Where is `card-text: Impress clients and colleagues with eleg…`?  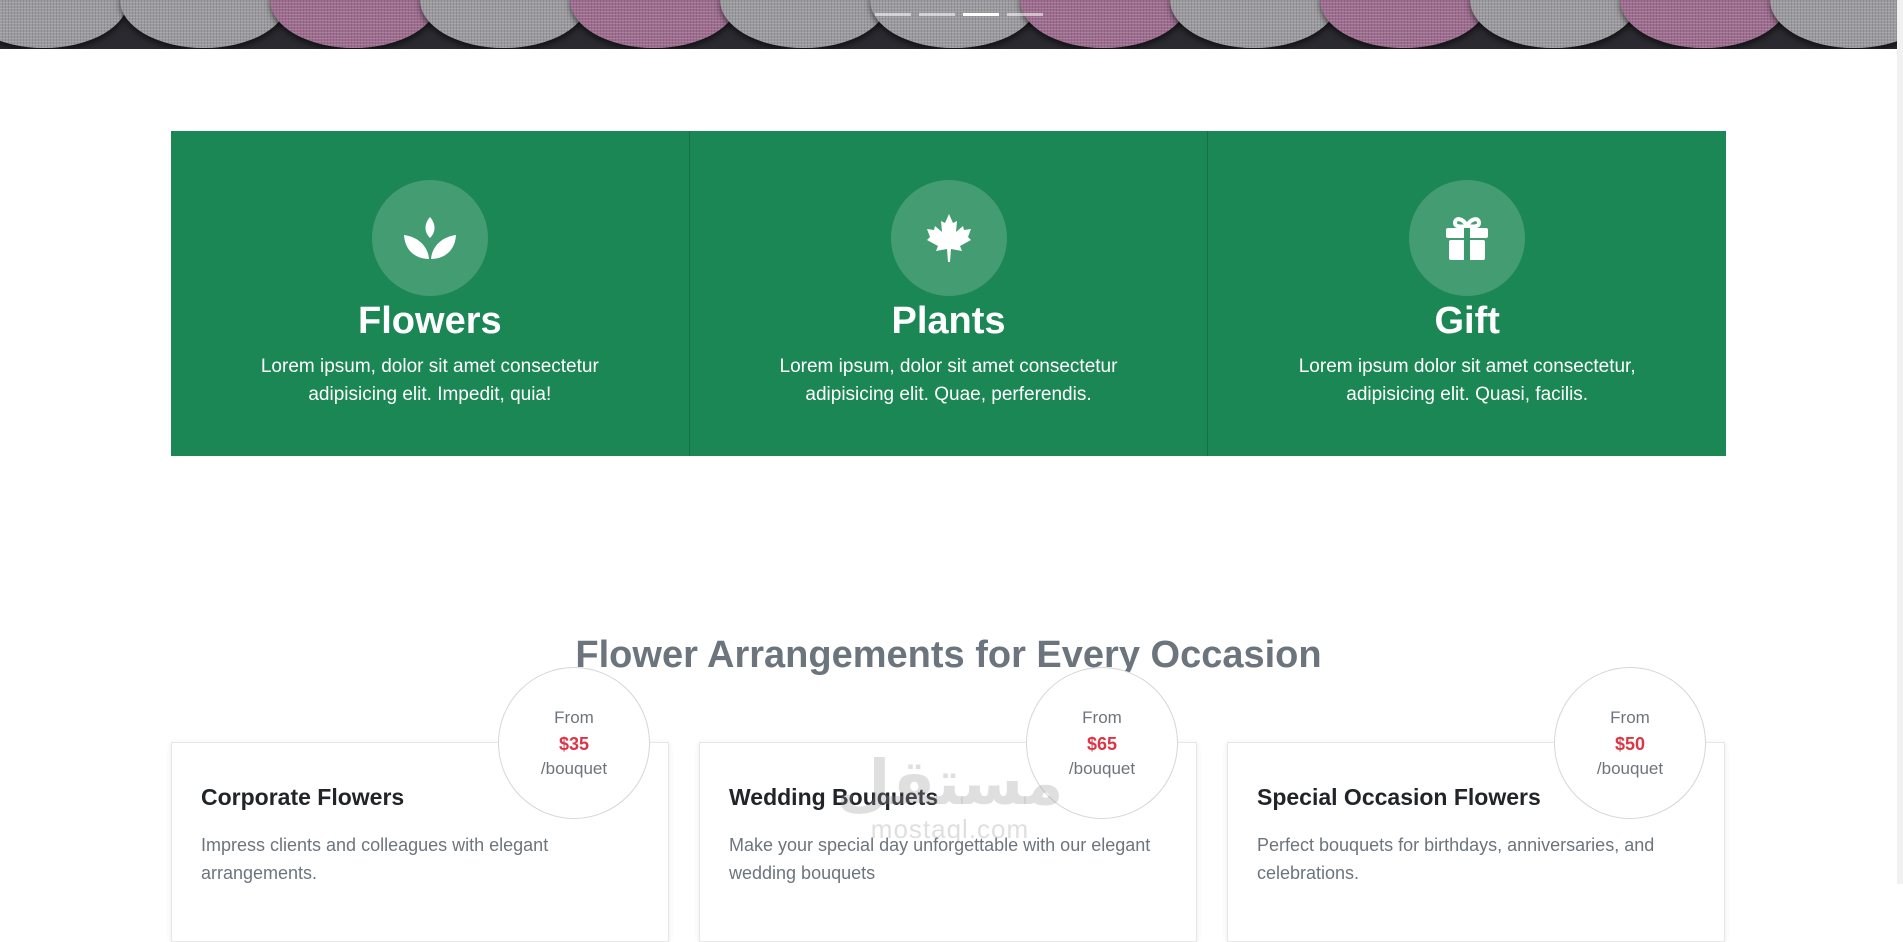 card-text: Impress clients and colleagues with eleg… is located at coordinates (375, 859).